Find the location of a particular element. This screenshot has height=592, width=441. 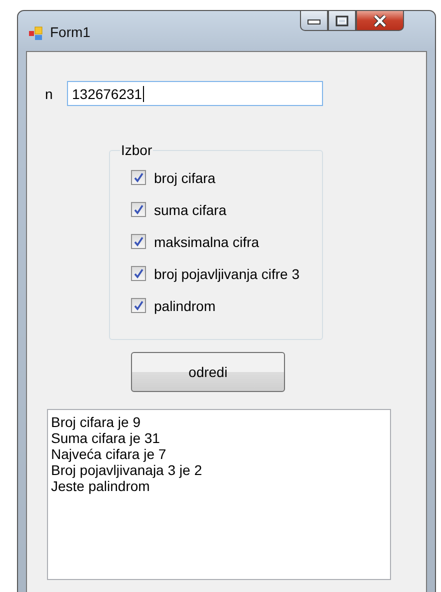

checkbox-label: broj pojavljivanja cifre 3 is located at coordinates (227, 274).